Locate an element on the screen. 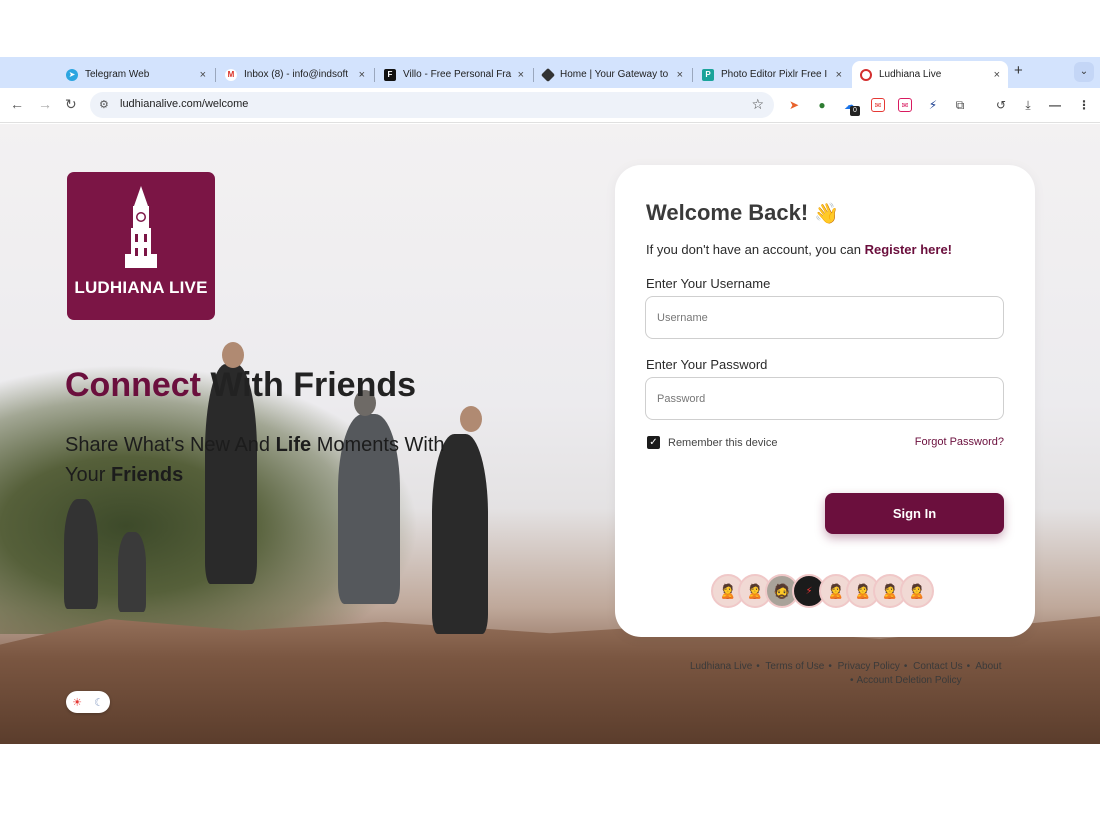 The image size is (1100, 825). ludhiana-live-logo: LUDHIANA LIVE is located at coordinates (141, 246).